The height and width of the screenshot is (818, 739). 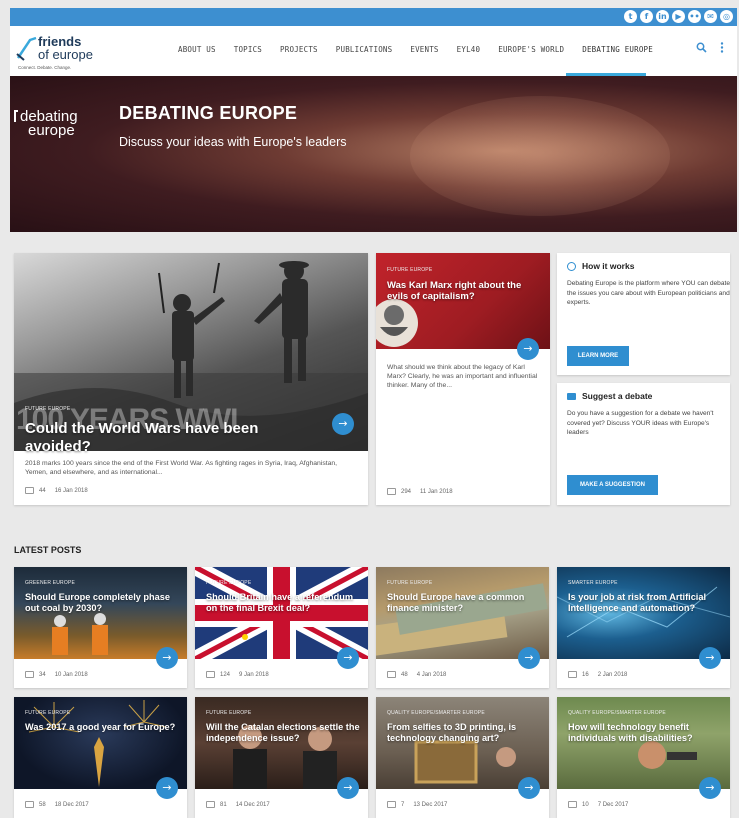 I want to click on flickr-icon: ••, so click(x=694, y=16).